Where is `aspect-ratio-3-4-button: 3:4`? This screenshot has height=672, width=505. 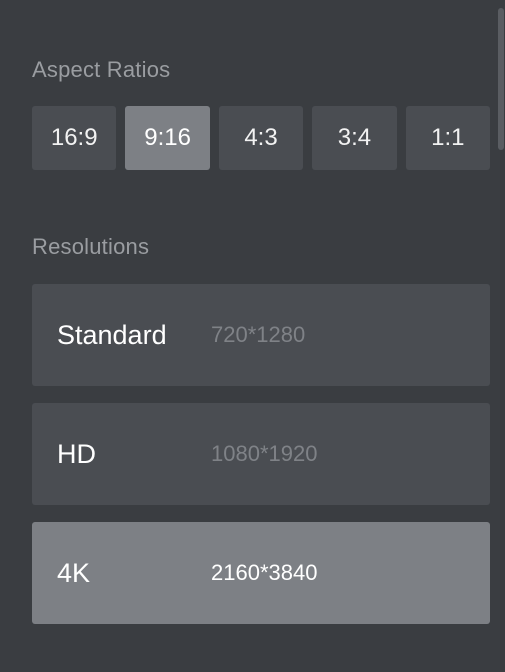 aspect-ratio-3-4-button: 3:4 is located at coordinates (354, 138).